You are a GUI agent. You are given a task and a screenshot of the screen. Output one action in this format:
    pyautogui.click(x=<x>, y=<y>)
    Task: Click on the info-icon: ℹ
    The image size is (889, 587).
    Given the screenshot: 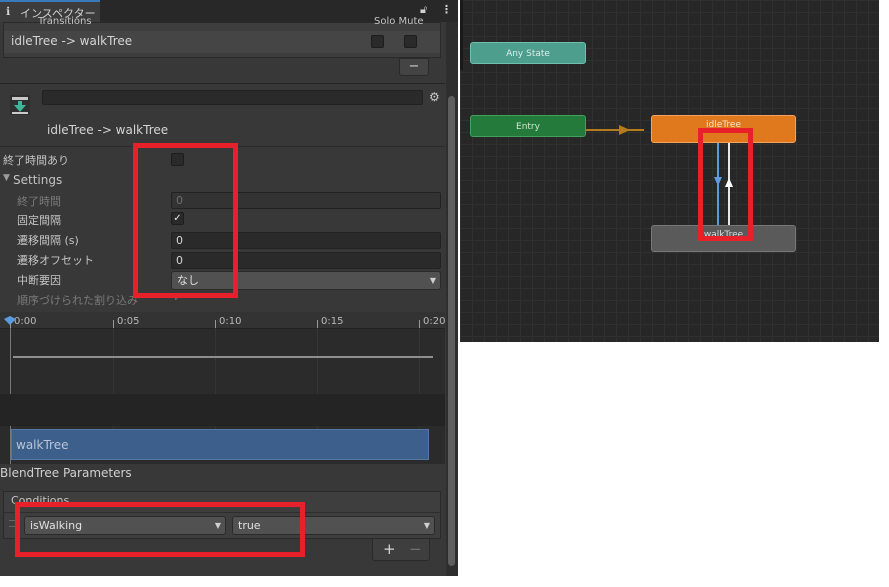 What is the action you would take?
    pyautogui.click(x=8, y=11)
    